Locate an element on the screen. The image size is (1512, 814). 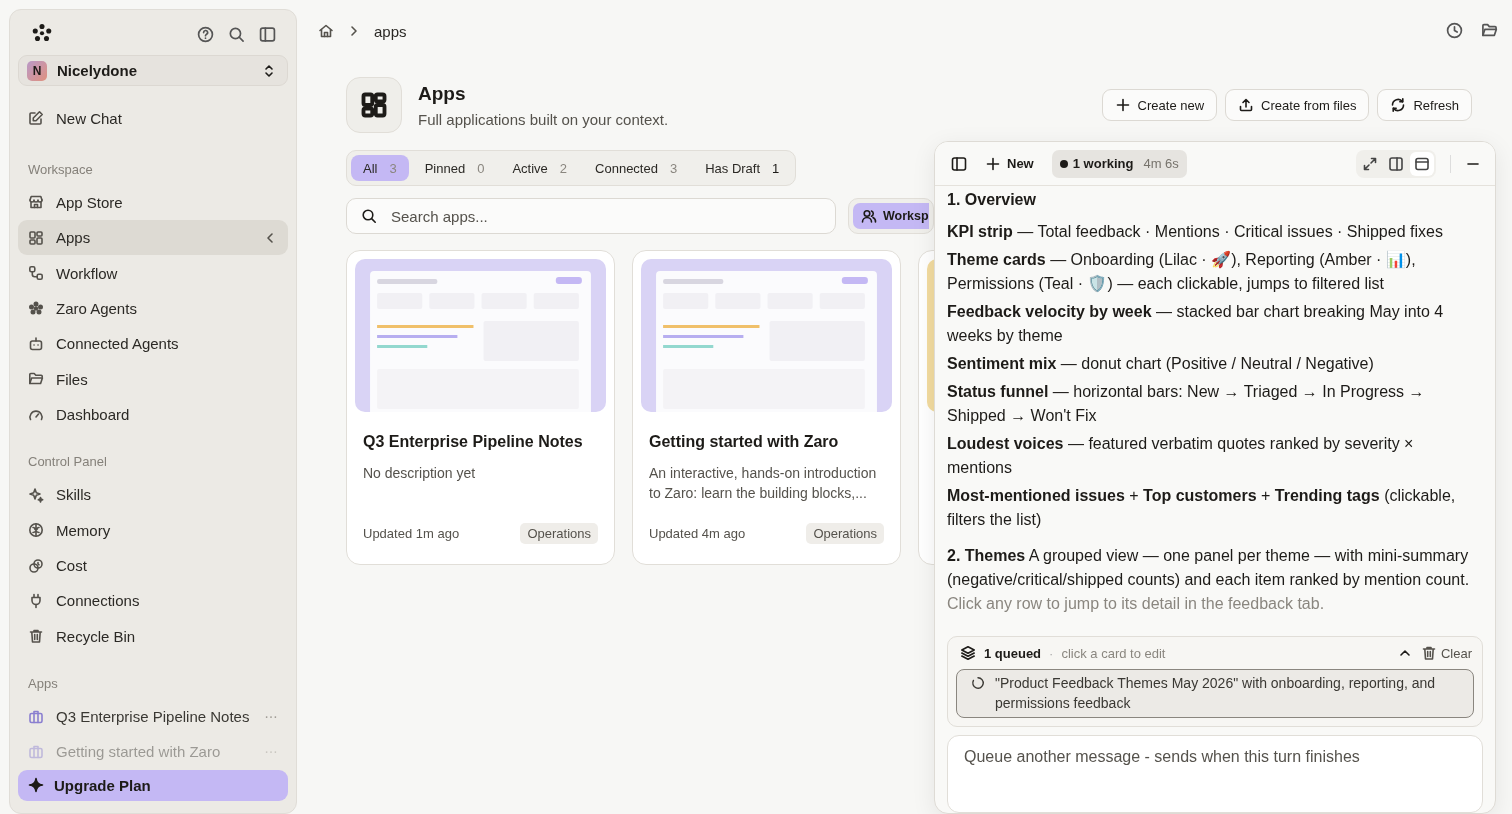
section-label: Control Panel is located at coordinates (67, 462).